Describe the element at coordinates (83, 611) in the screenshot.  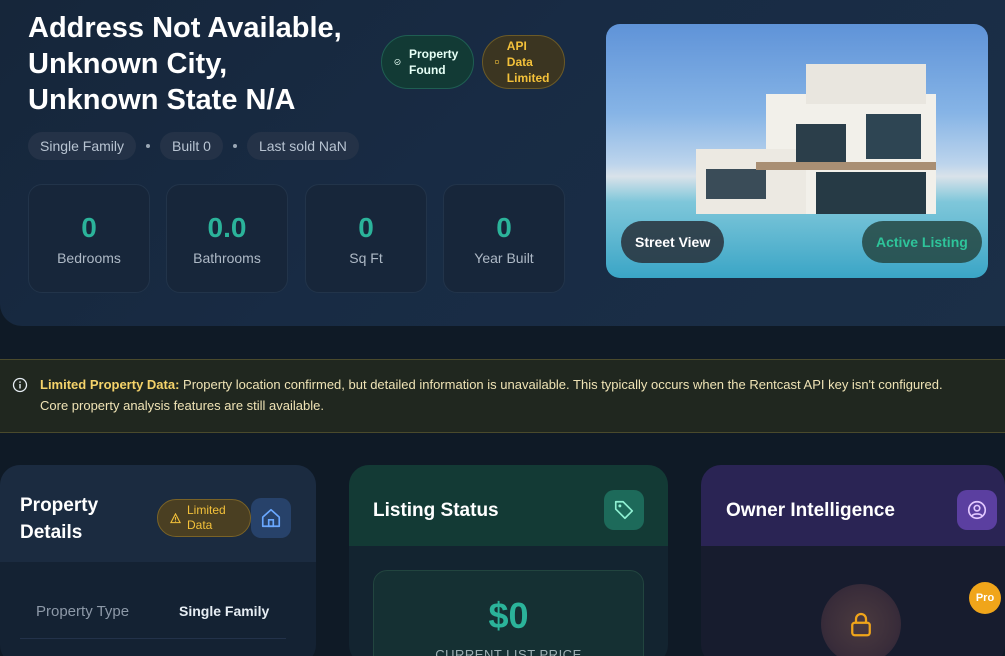
I see `detail-key: Property Type` at that location.